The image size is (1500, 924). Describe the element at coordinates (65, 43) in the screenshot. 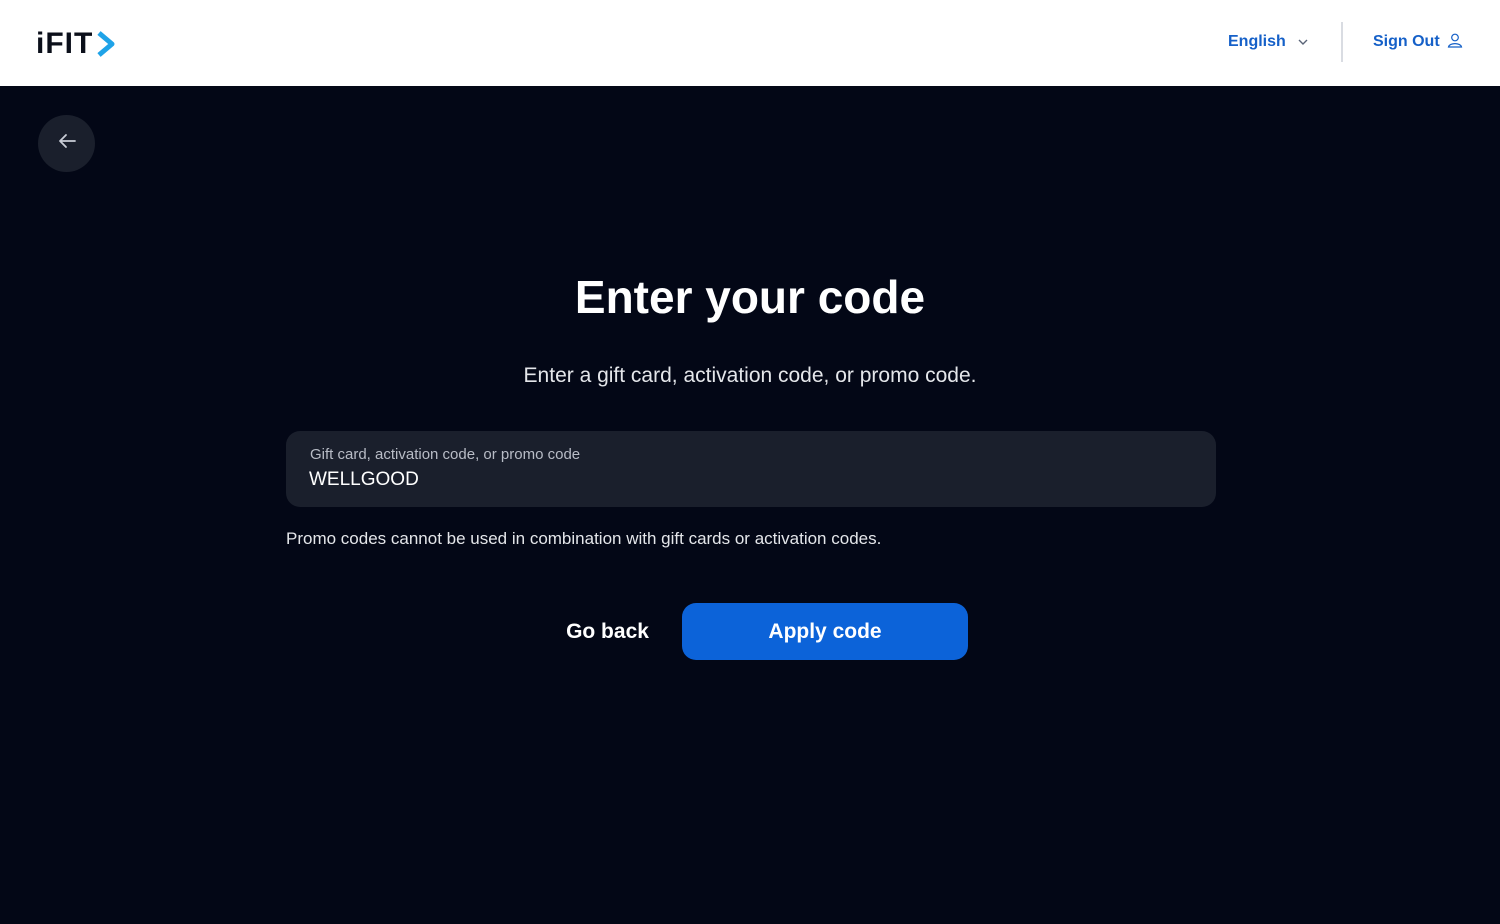

I see `logo-text: iFIT` at that location.